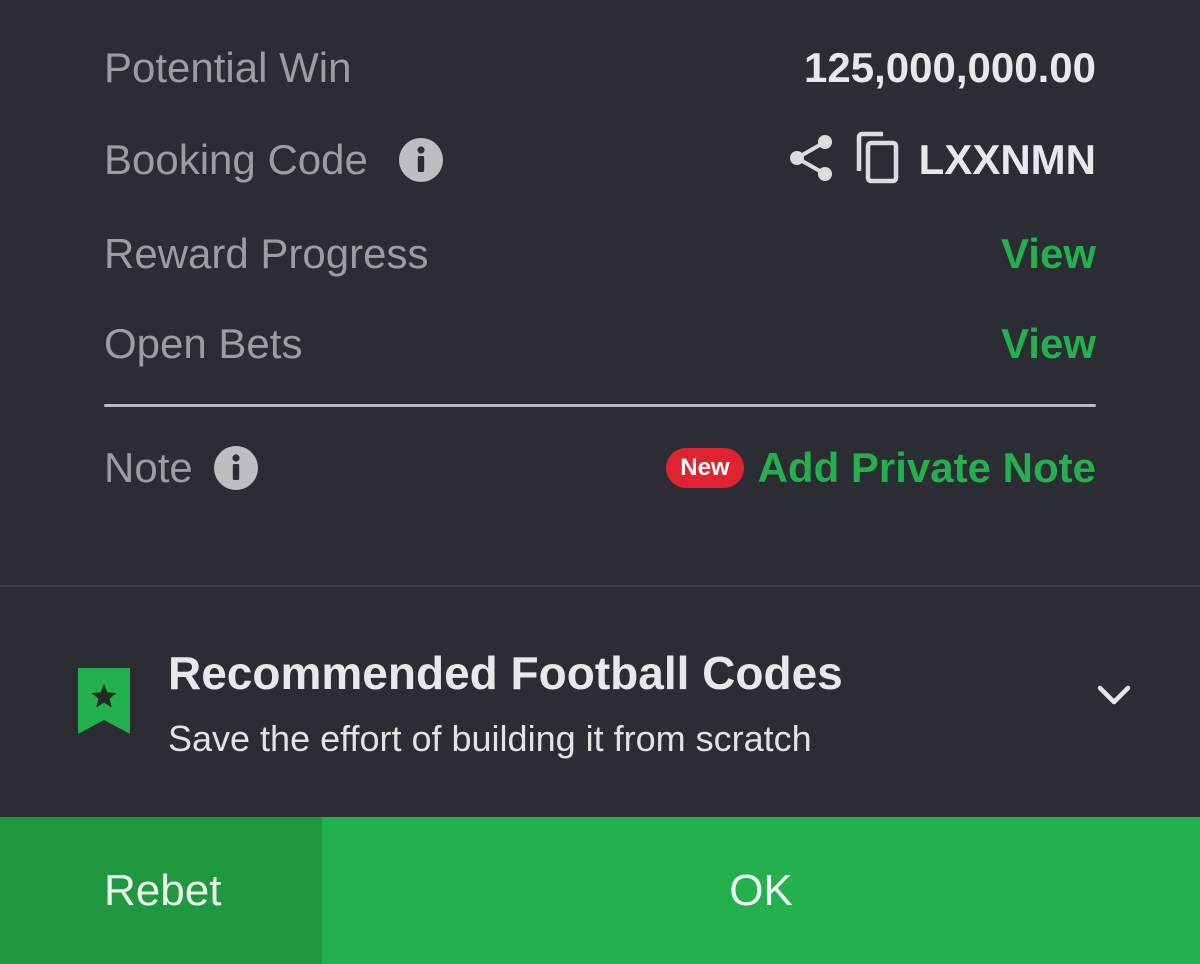 The height and width of the screenshot is (964, 1200). Describe the element at coordinates (600, 405) in the screenshot. I see `section-divider` at that location.